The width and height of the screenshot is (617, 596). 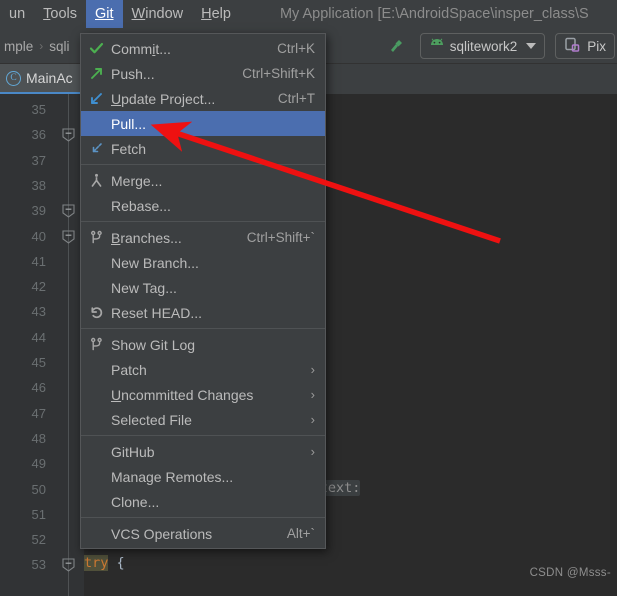 I want to click on menubar-item-label: un, so click(x=17, y=14).